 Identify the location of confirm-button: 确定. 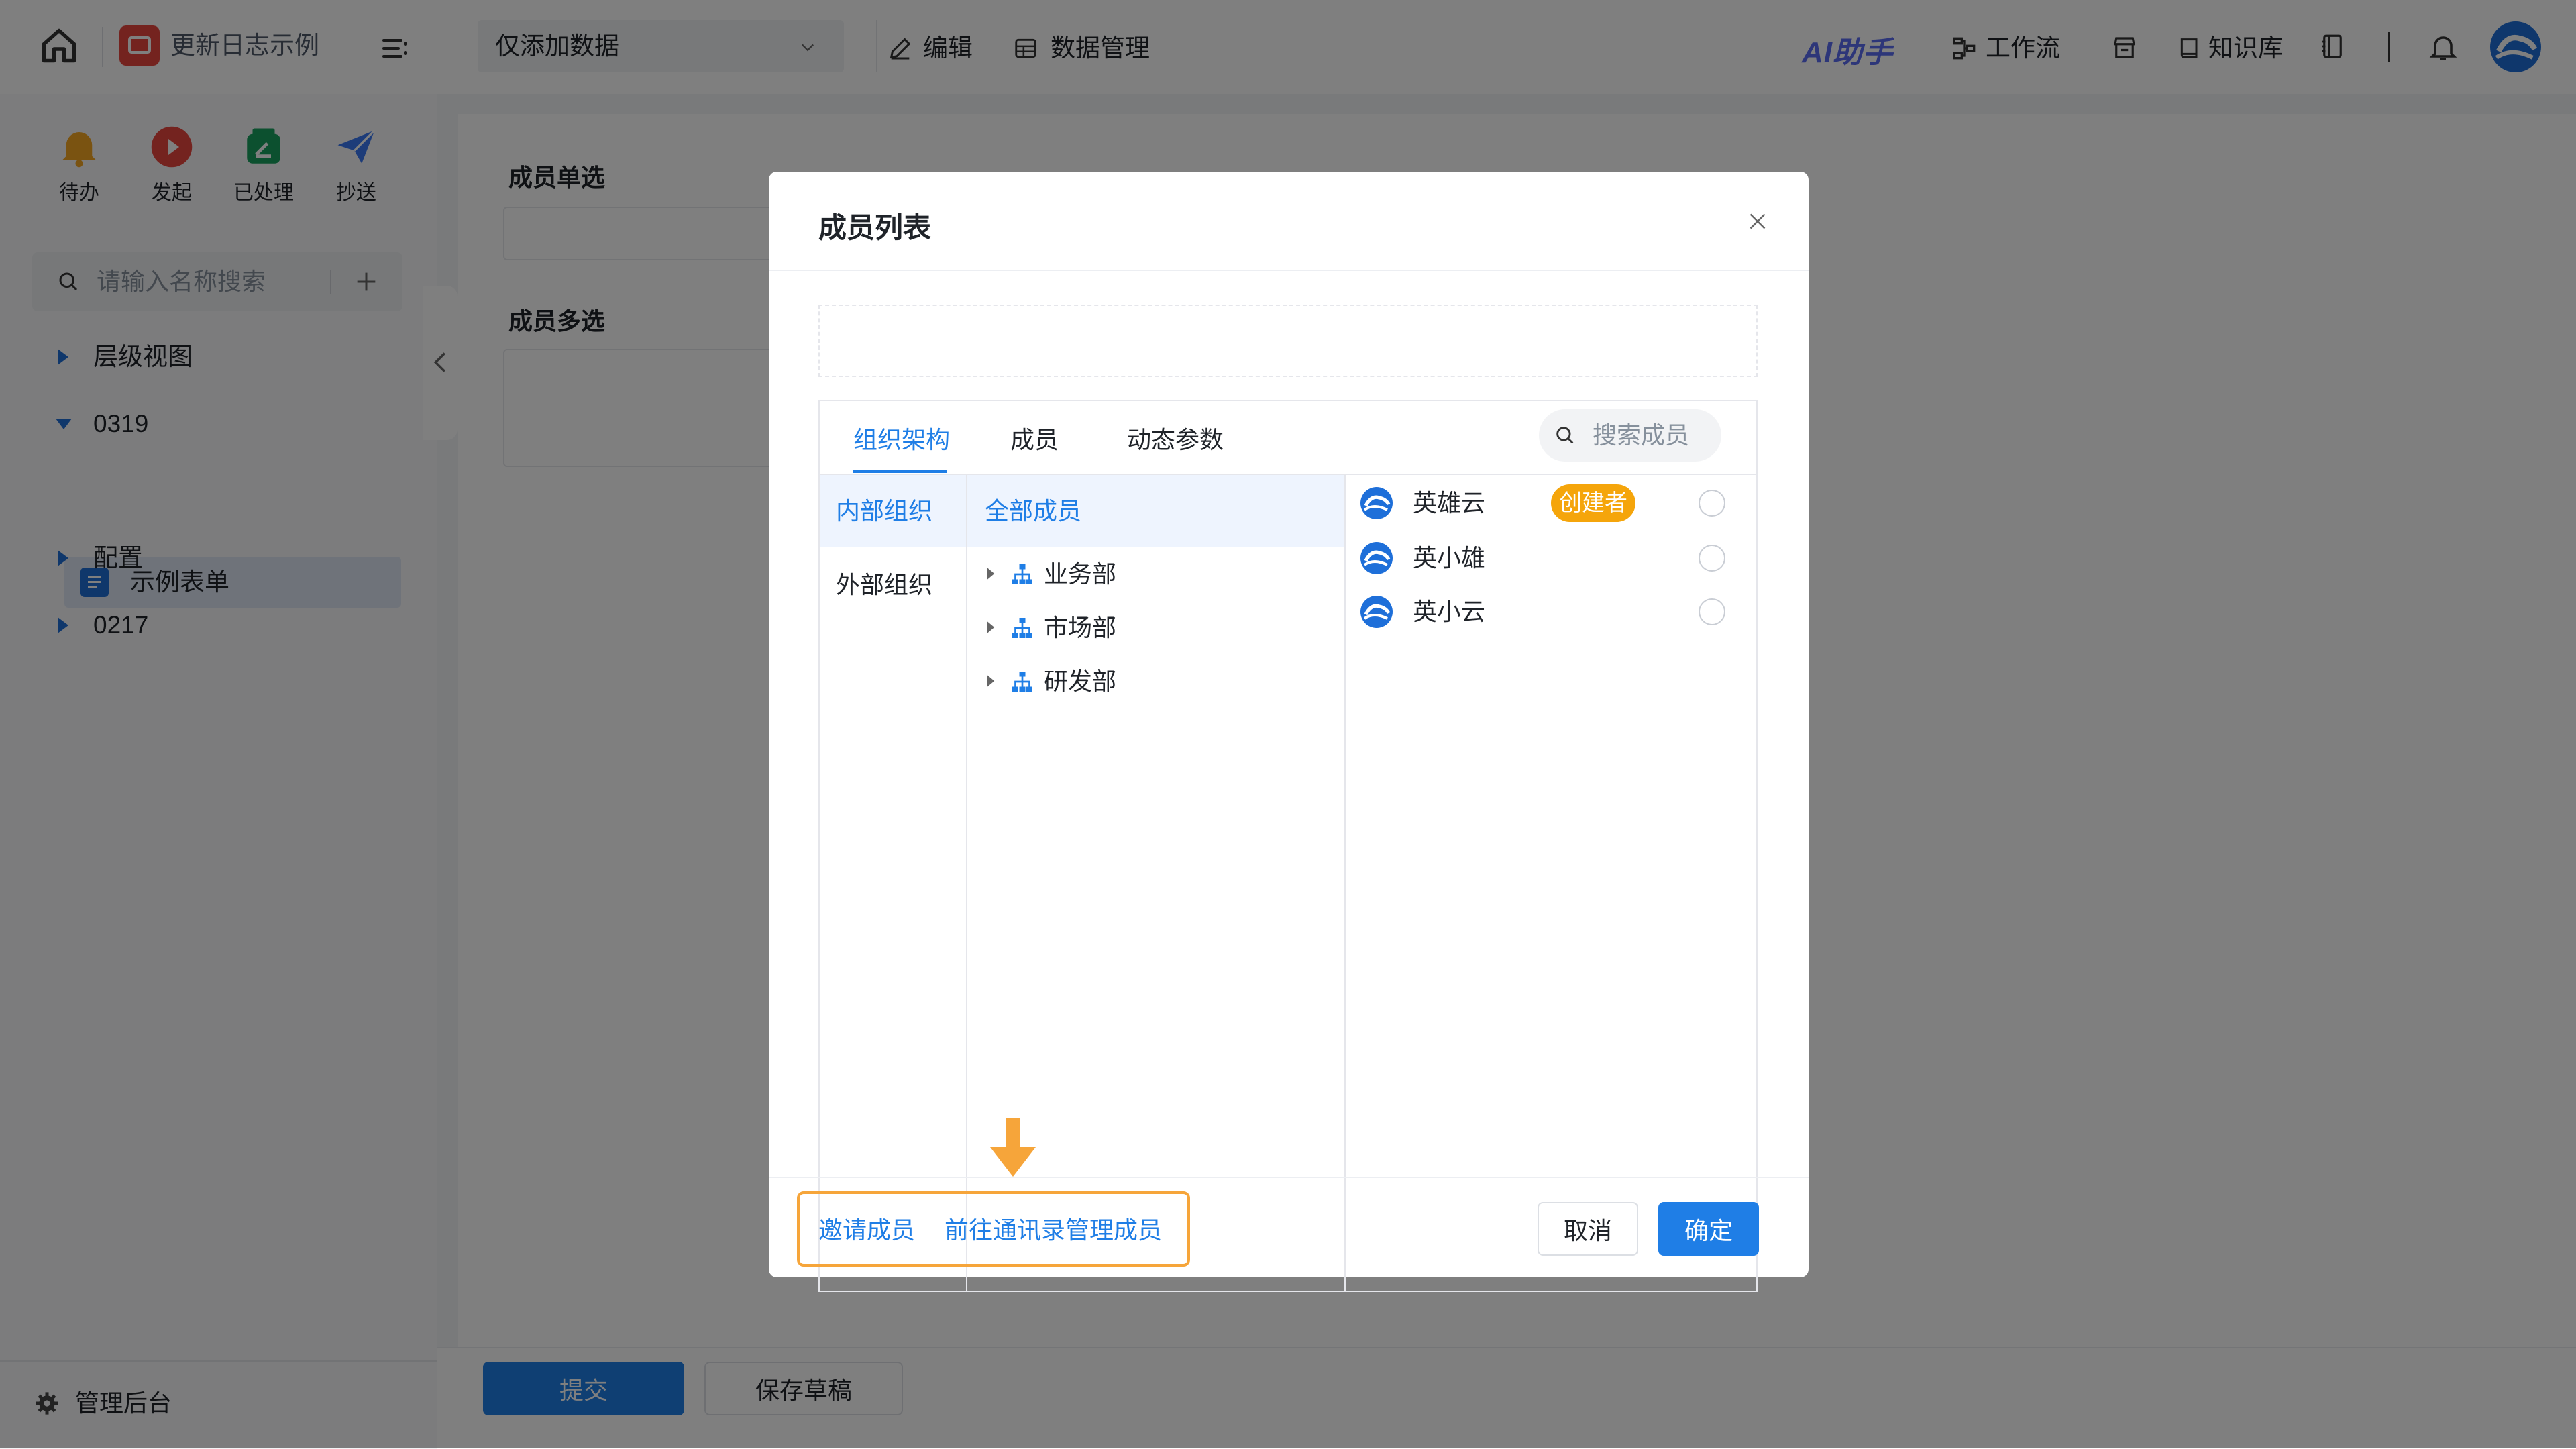
(1708, 1229).